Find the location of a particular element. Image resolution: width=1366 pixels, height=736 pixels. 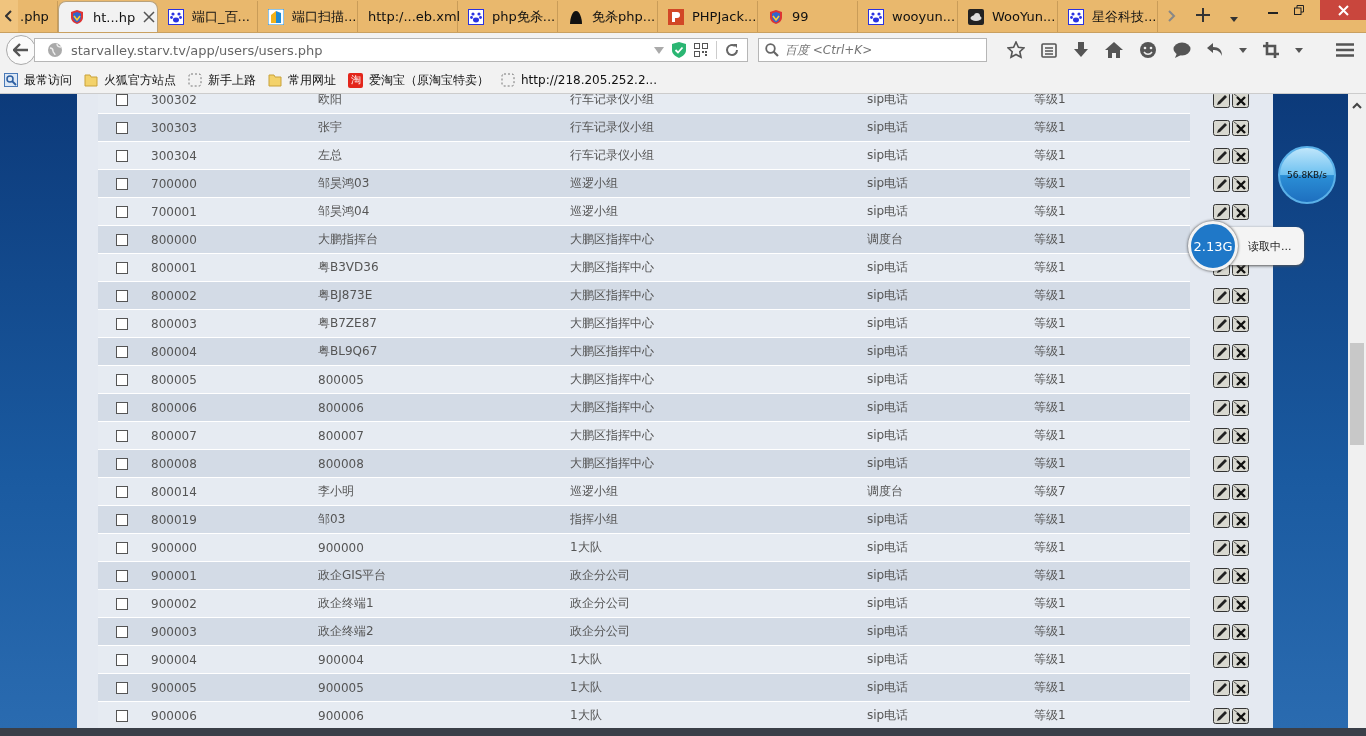

browser-tab: ht...hp is located at coordinates (108, 16).